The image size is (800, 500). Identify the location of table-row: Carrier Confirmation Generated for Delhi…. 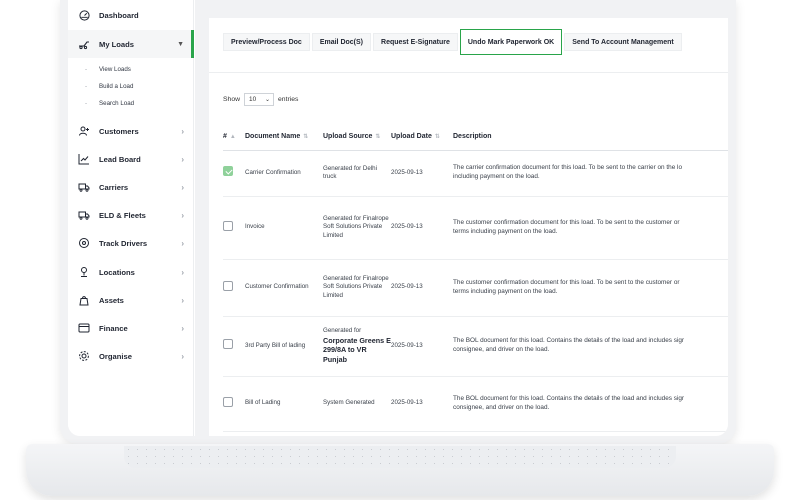
(475, 173).